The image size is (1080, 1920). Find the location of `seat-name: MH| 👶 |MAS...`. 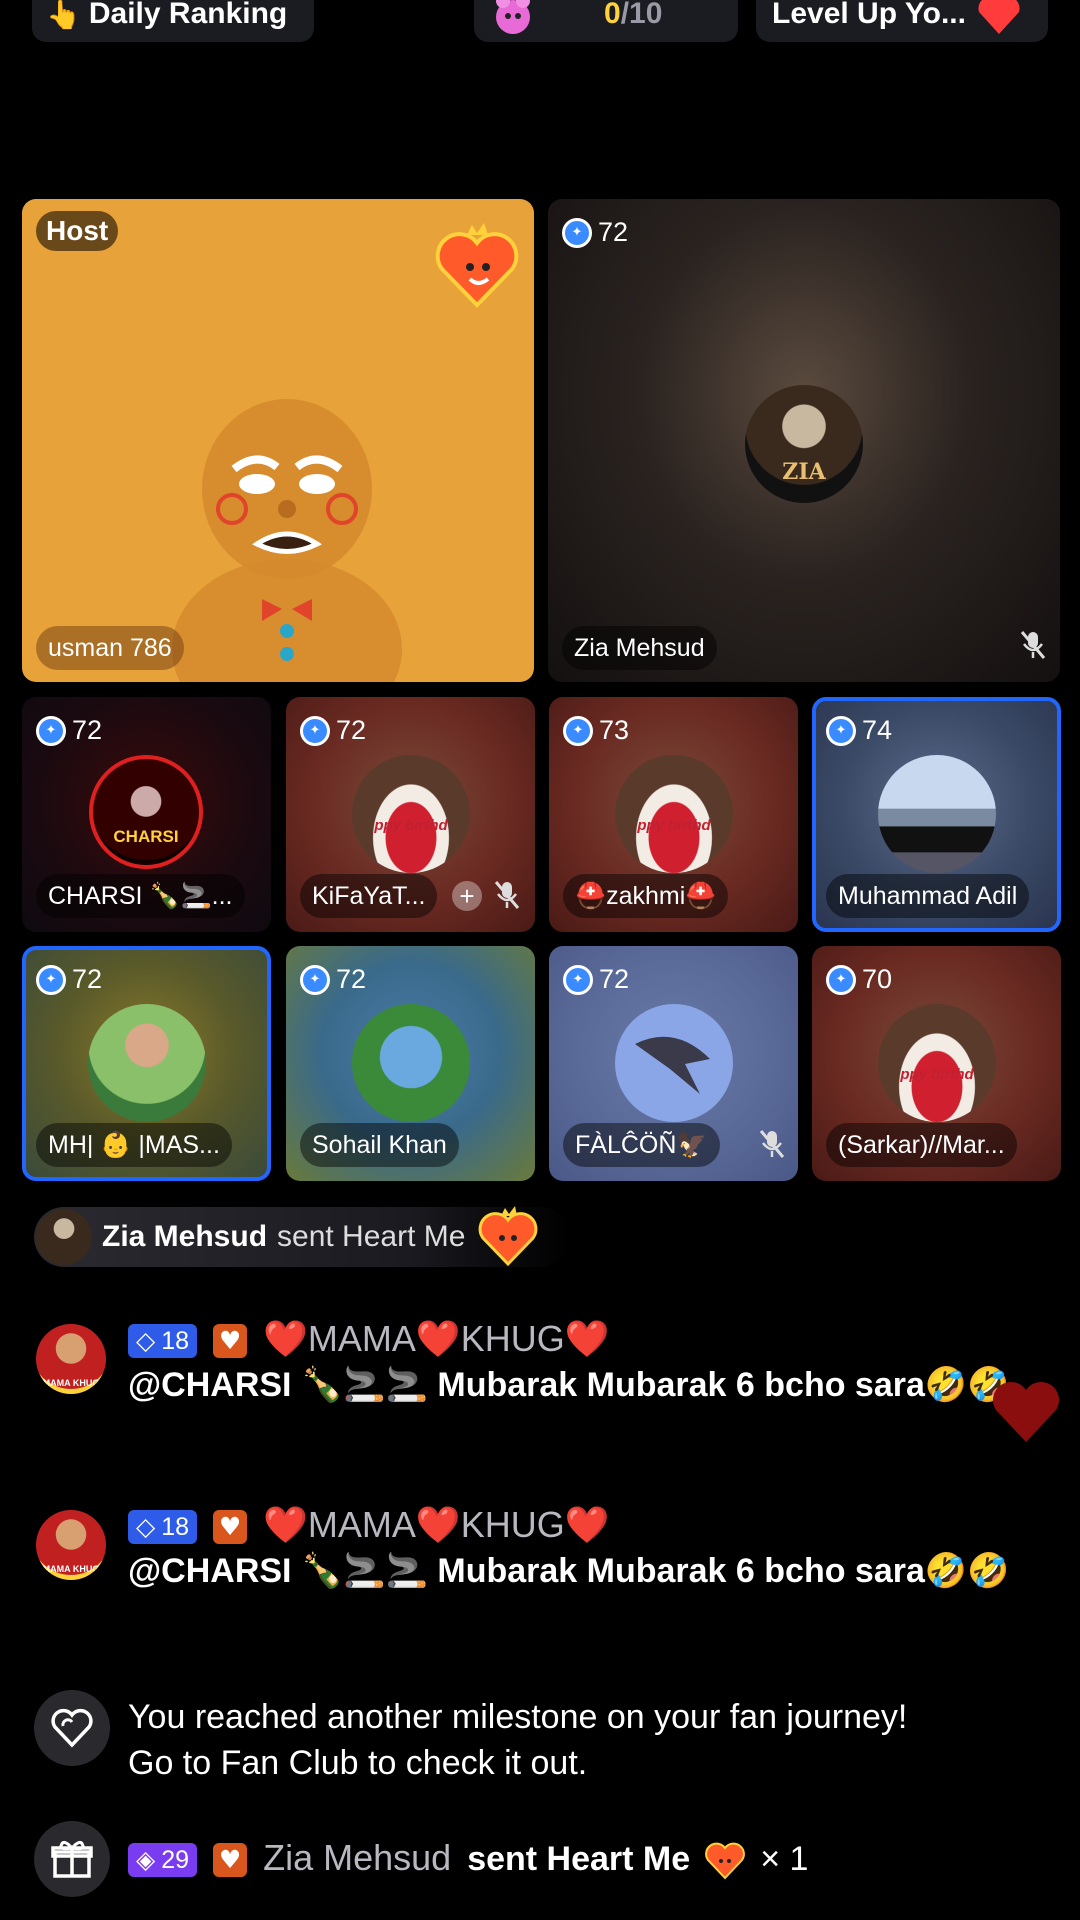

seat-name: MH| 👶 |MAS... is located at coordinates (134, 1145).